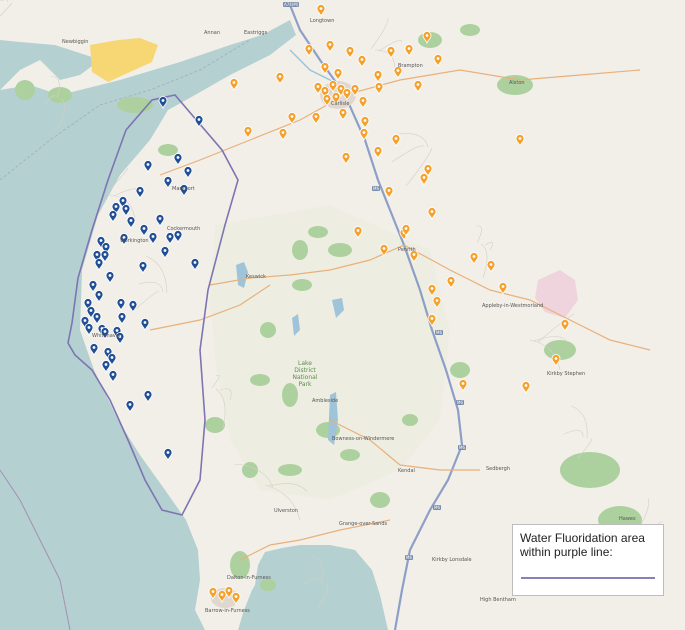 This screenshot has width=685, height=630. I want to click on place-label-dalton: Dalton-in-Furness, so click(249, 578).